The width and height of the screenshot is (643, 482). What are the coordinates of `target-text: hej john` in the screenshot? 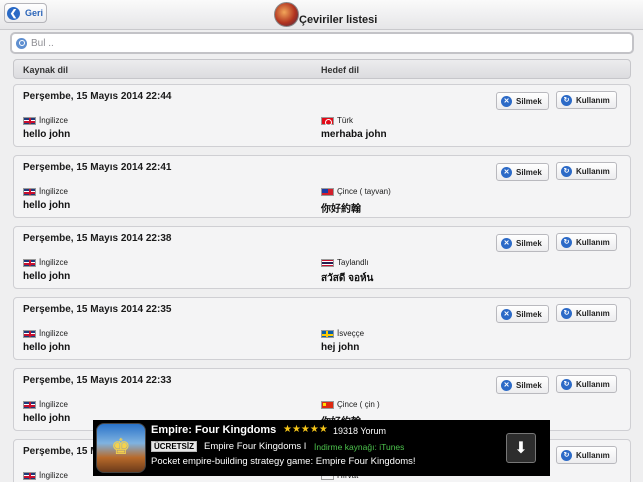 It's located at (340, 347).